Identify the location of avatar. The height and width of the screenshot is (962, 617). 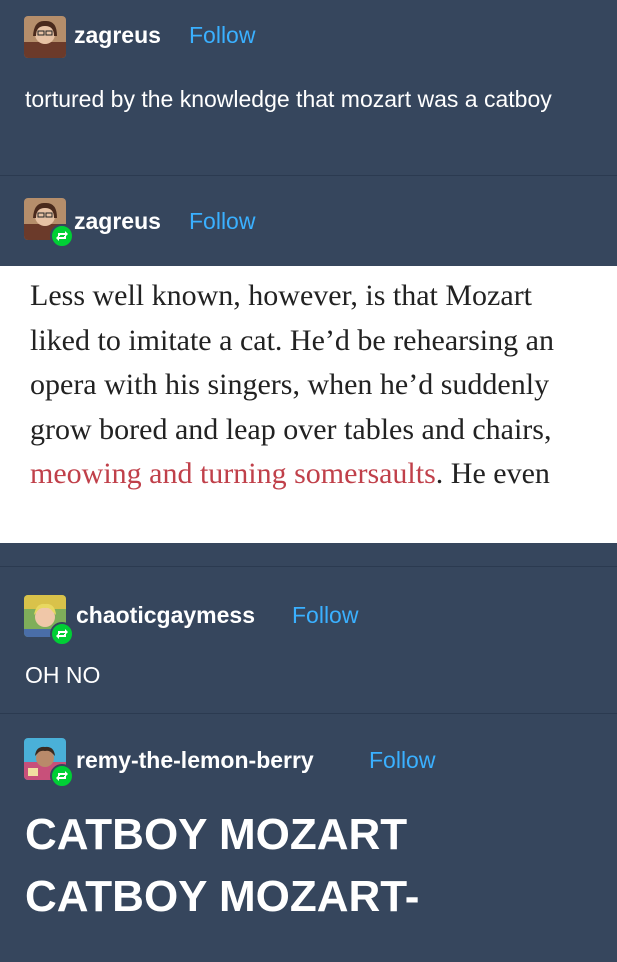
(45, 37).